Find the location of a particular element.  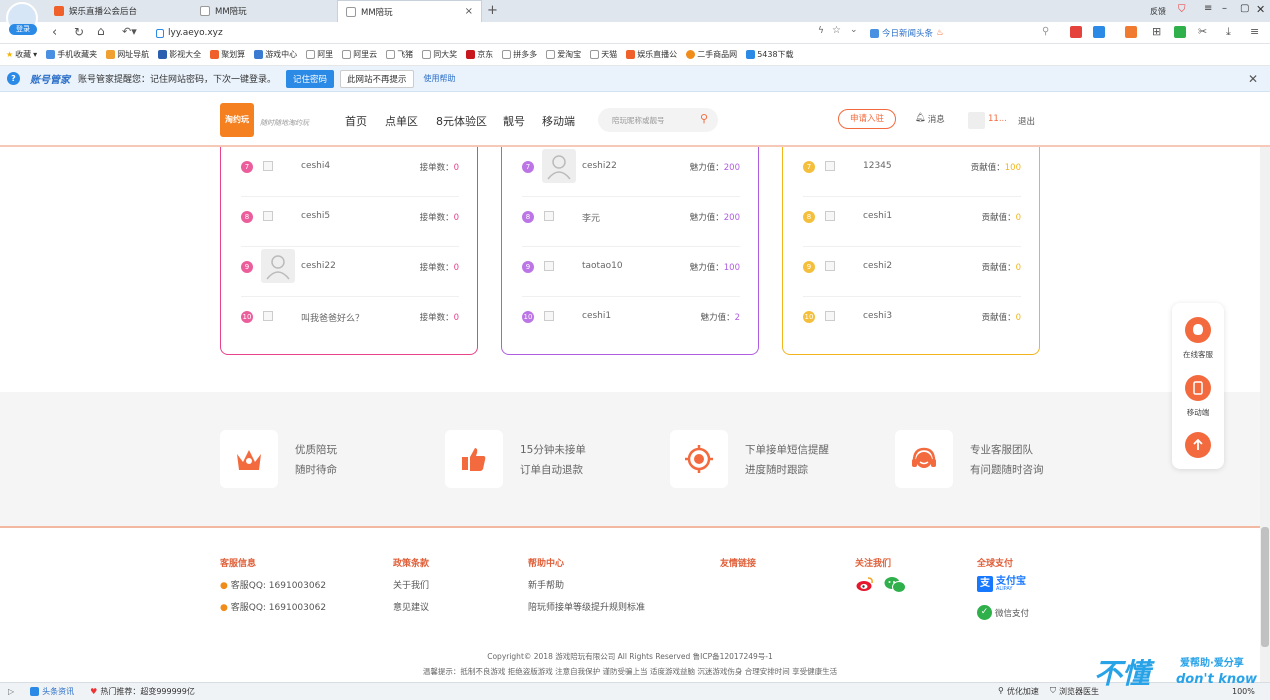

ranking-row: 10 叫我爸爸好么？ 接单数：0 is located at coordinates (350, 322).